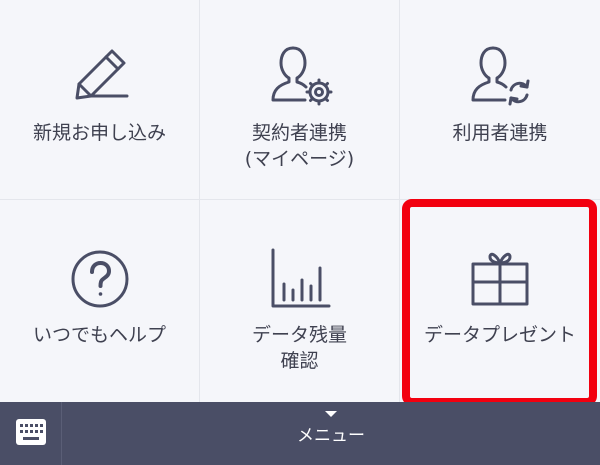 Image resolution: width=600 pixels, height=465 pixels. What do you see at coordinates (499, 335) in the screenshot?
I see `menu-item-label: データプレゼント` at bounding box center [499, 335].